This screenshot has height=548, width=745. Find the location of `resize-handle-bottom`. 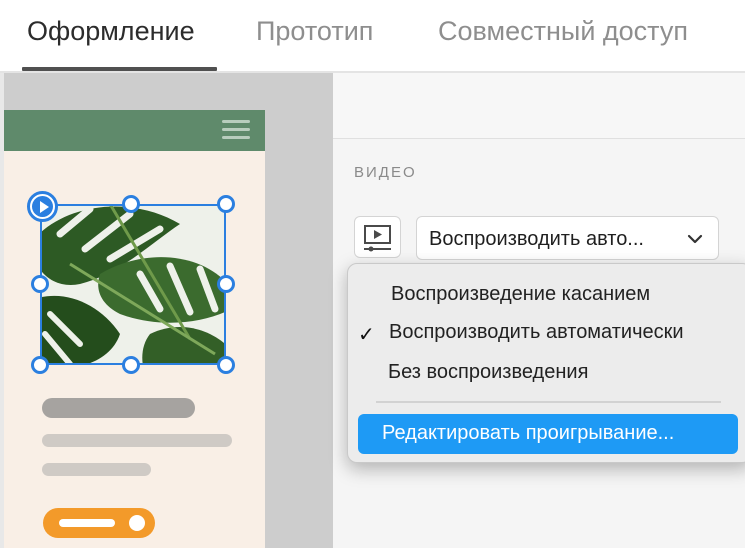

resize-handle-bottom is located at coordinates (131, 365).